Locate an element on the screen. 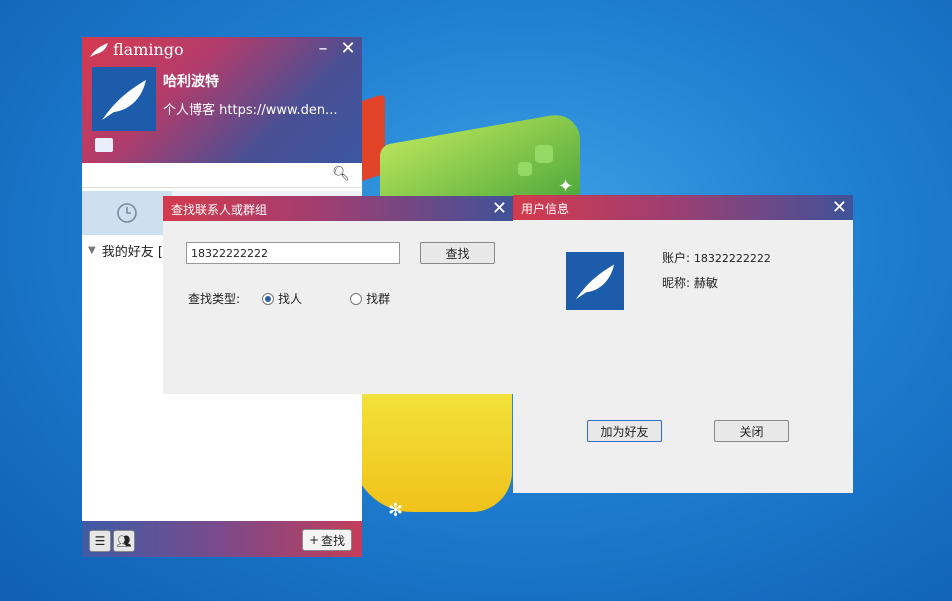  user-name: 哈利波特 is located at coordinates (191, 82).